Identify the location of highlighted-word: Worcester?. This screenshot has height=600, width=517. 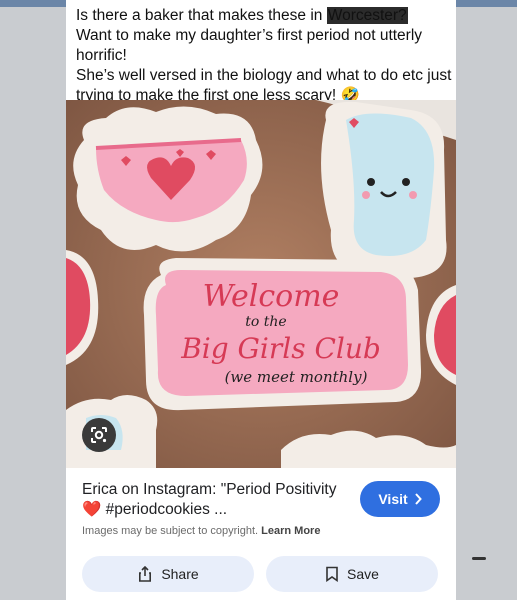
(367, 15).